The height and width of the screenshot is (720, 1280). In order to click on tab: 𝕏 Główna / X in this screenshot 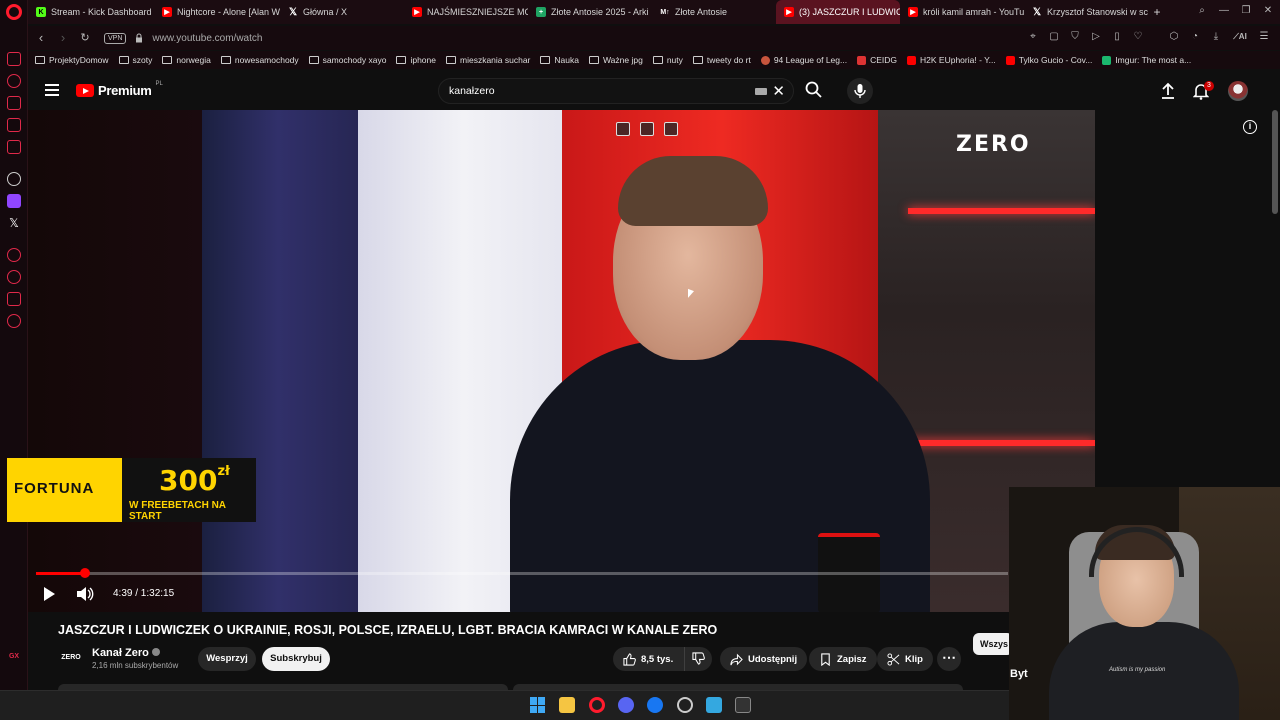, I will do `click(342, 12)`.